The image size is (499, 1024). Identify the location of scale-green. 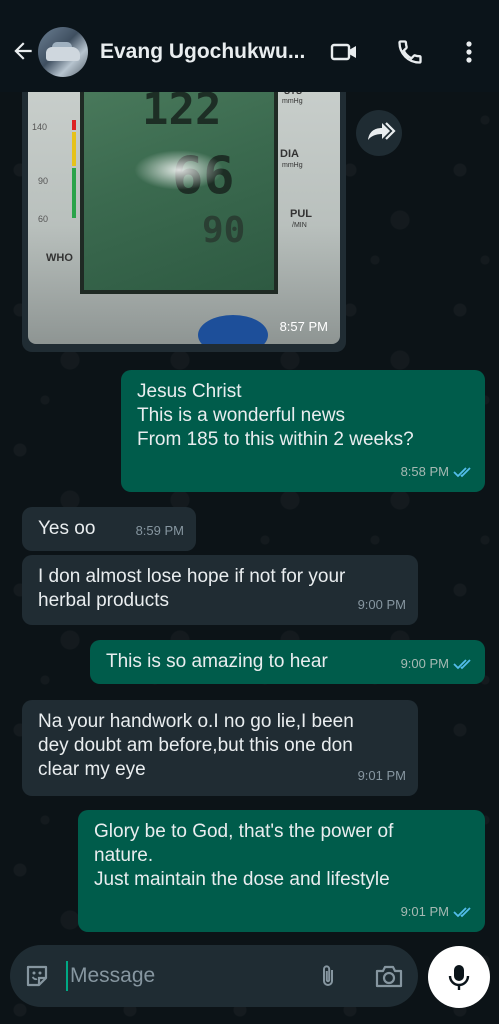
(74, 193).